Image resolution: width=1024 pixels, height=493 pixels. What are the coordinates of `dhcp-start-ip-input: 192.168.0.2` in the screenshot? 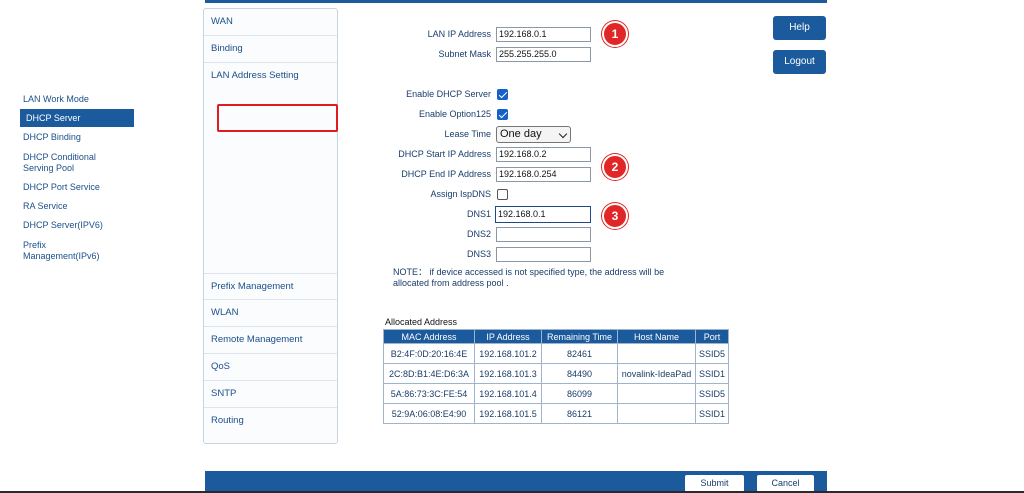 It's located at (543, 154).